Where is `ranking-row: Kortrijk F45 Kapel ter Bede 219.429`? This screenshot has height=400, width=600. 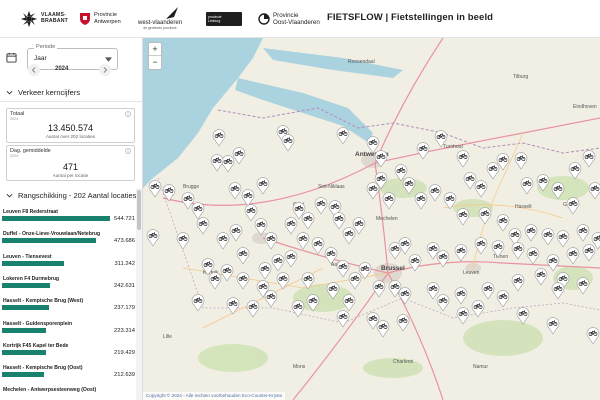
ranking-row: Kortrijk F45 Kapel ter Bede 219.429 is located at coordinates (67, 354).